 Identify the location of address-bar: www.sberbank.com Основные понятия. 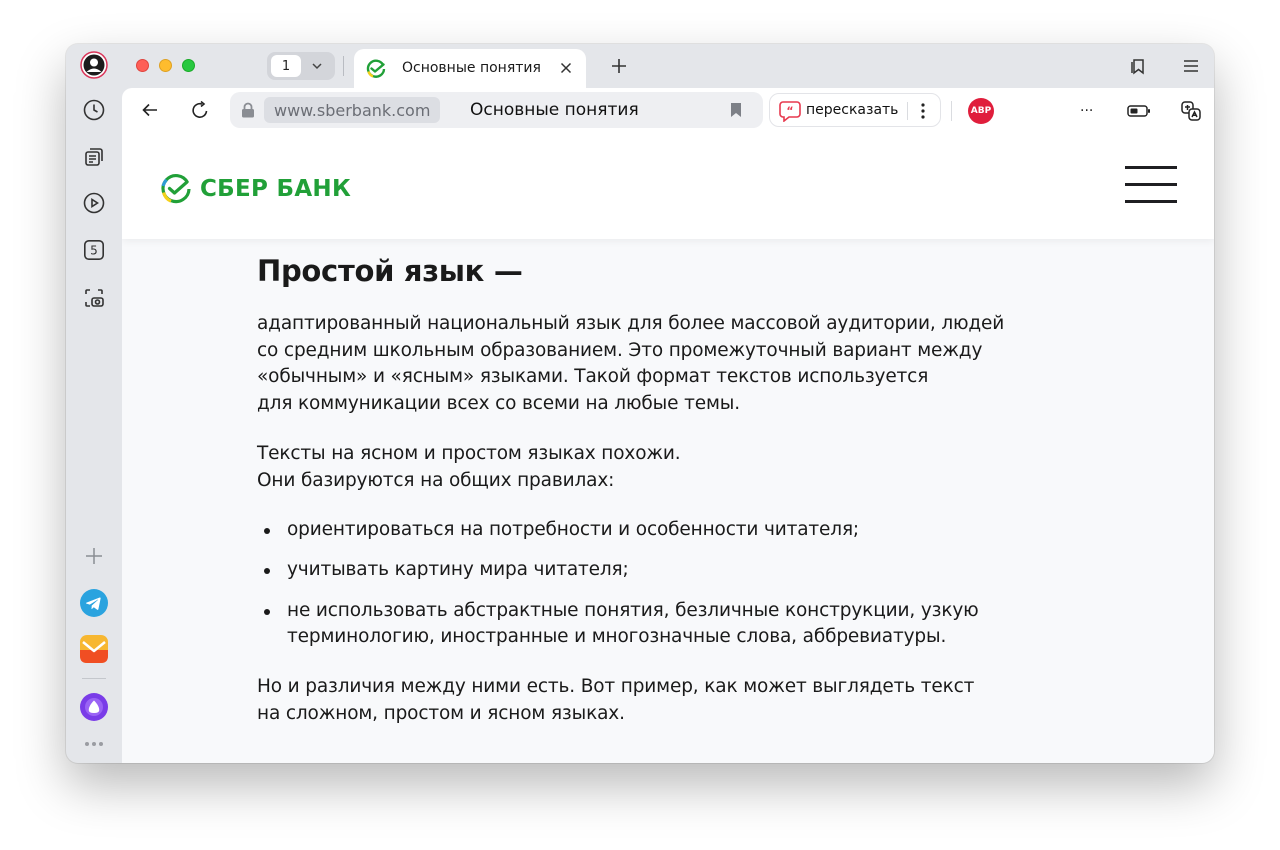
(496, 110).